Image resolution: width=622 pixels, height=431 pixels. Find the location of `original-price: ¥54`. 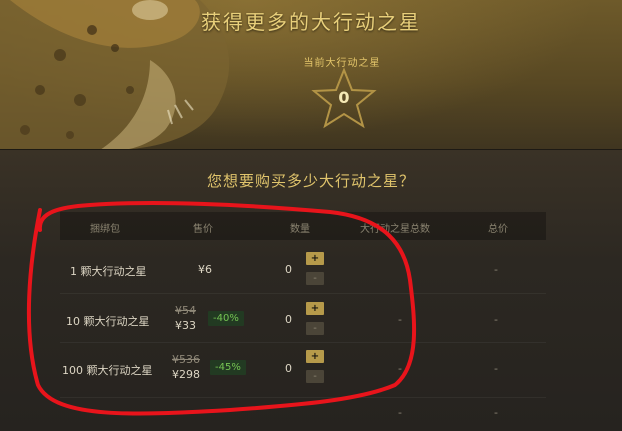

original-price: ¥54 is located at coordinates (185, 310).